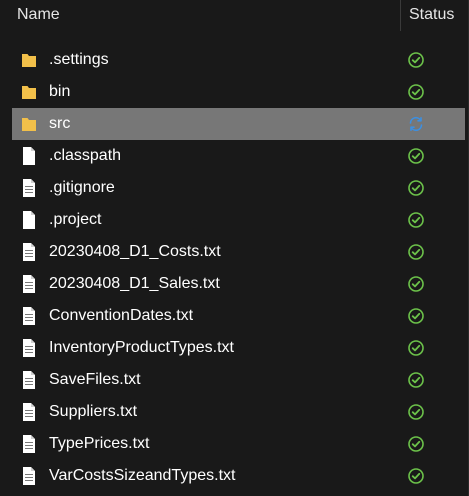 The width and height of the screenshot is (469, 496). Describe the element at coordinates (238, 444) in the screenshot. I see `file-row: TypePrices.txt` at that location.